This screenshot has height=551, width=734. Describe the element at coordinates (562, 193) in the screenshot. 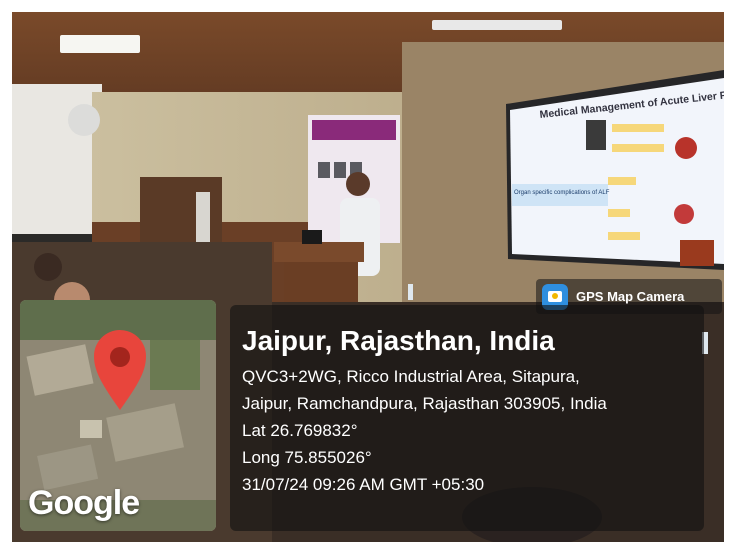

I see `slide-left-label: Organ specific complications of ALF` at that location.